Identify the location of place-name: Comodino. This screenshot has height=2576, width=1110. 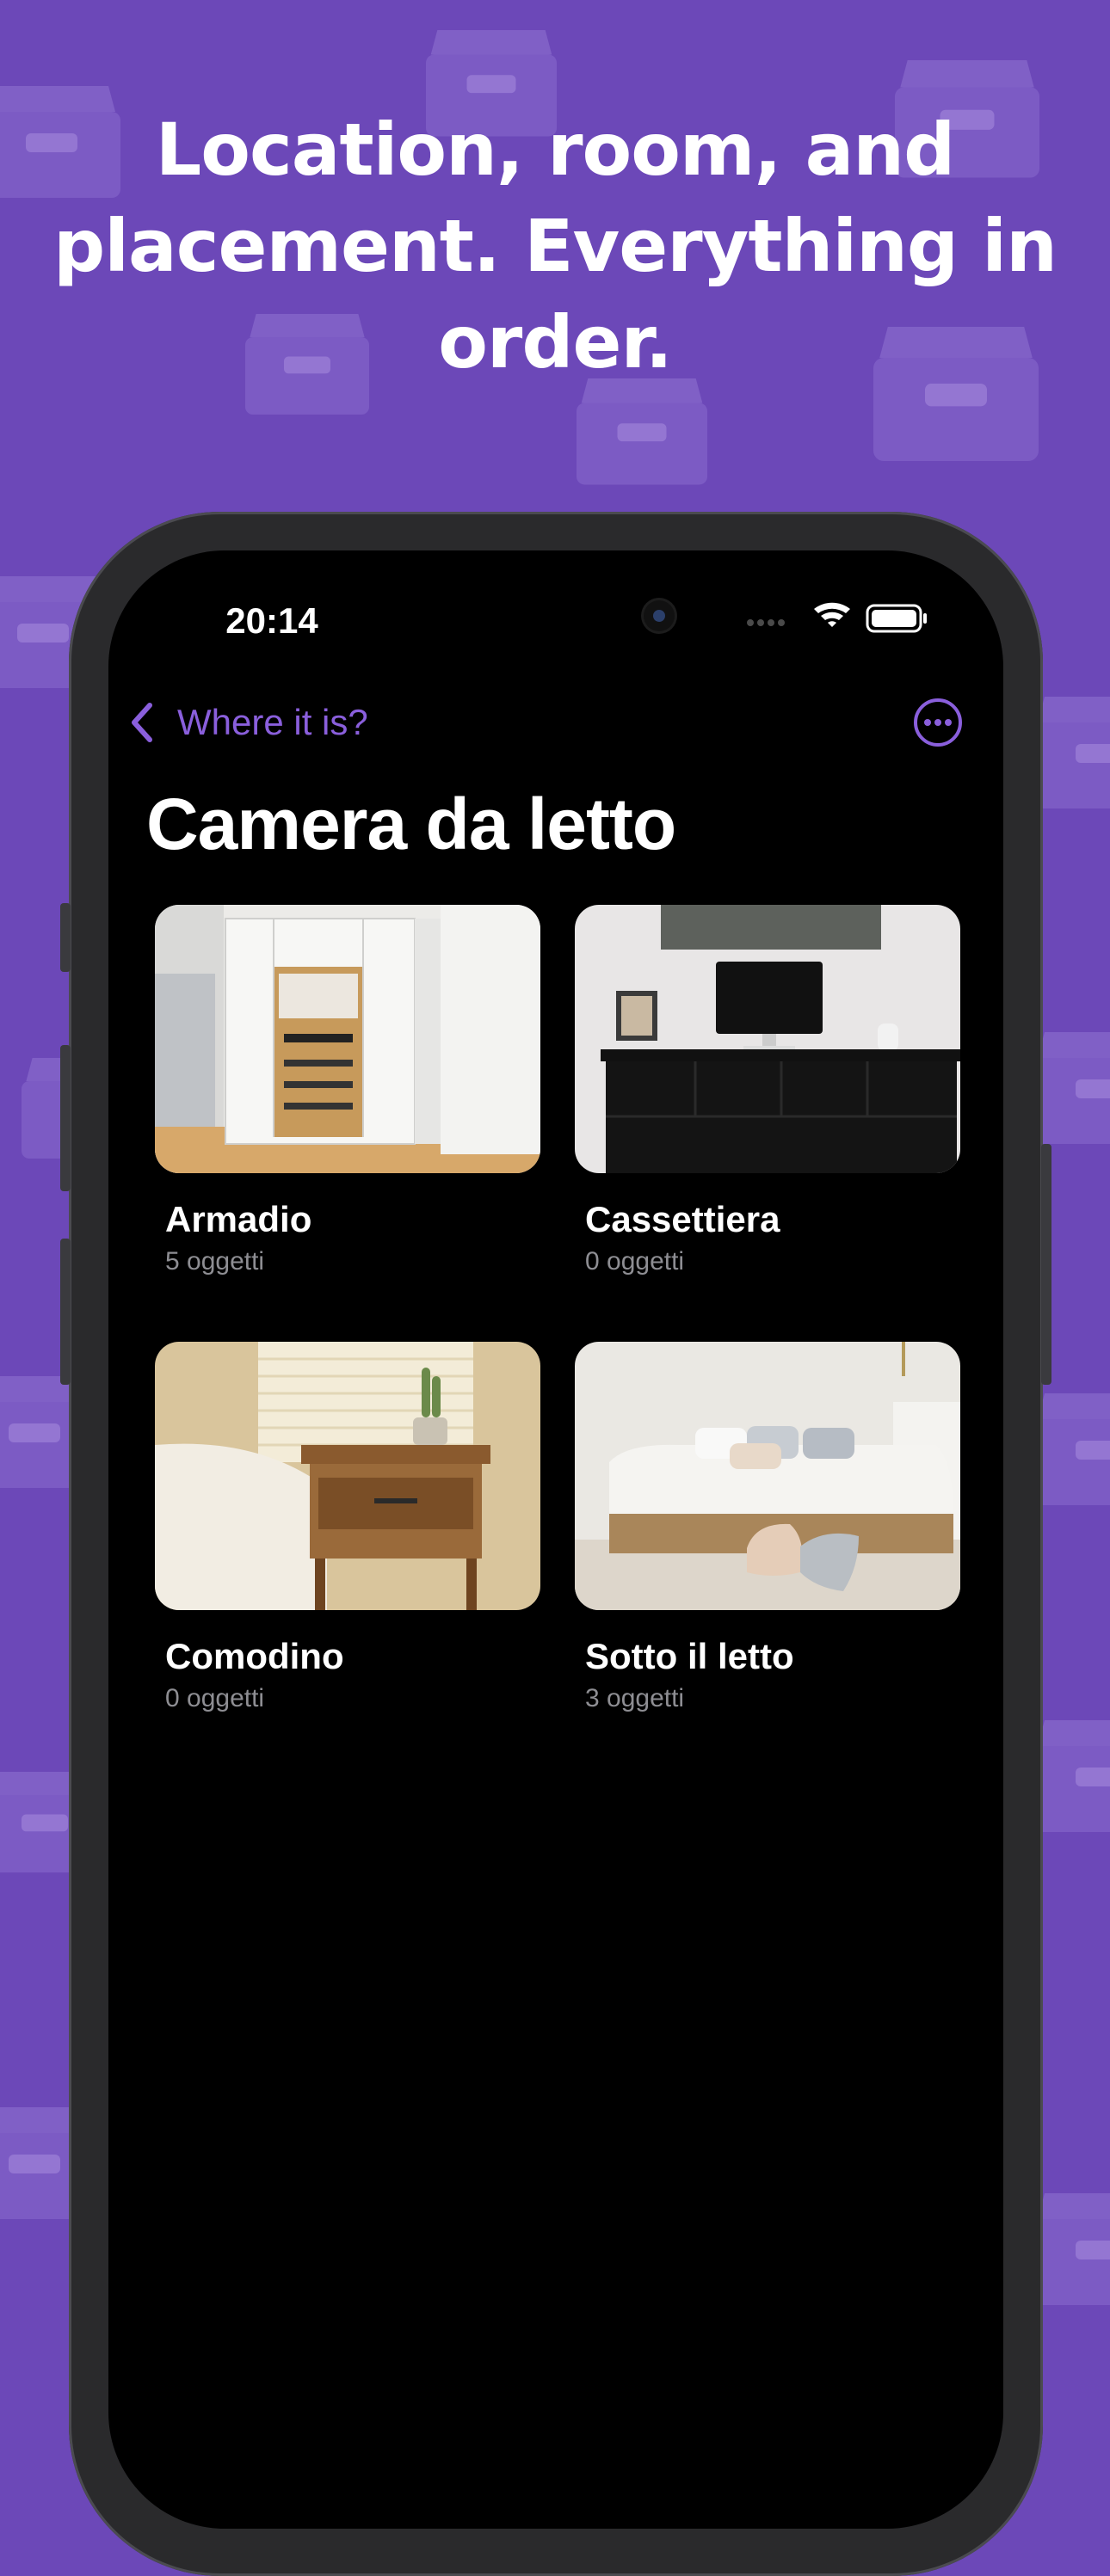
(254, 1656).